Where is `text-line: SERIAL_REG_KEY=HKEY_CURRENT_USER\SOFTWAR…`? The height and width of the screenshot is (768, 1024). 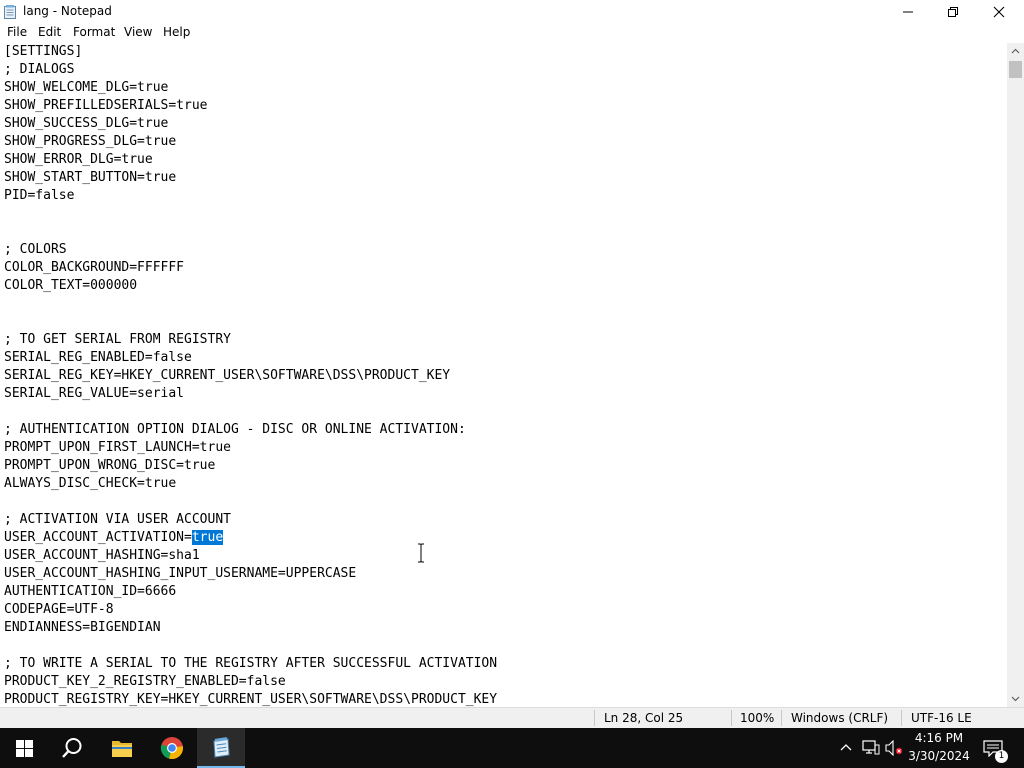
text-line: SERIAL_REG_KEY=HKEY_CURRENT_USER\SOFTWAR… is located at coordinates (250, 376).